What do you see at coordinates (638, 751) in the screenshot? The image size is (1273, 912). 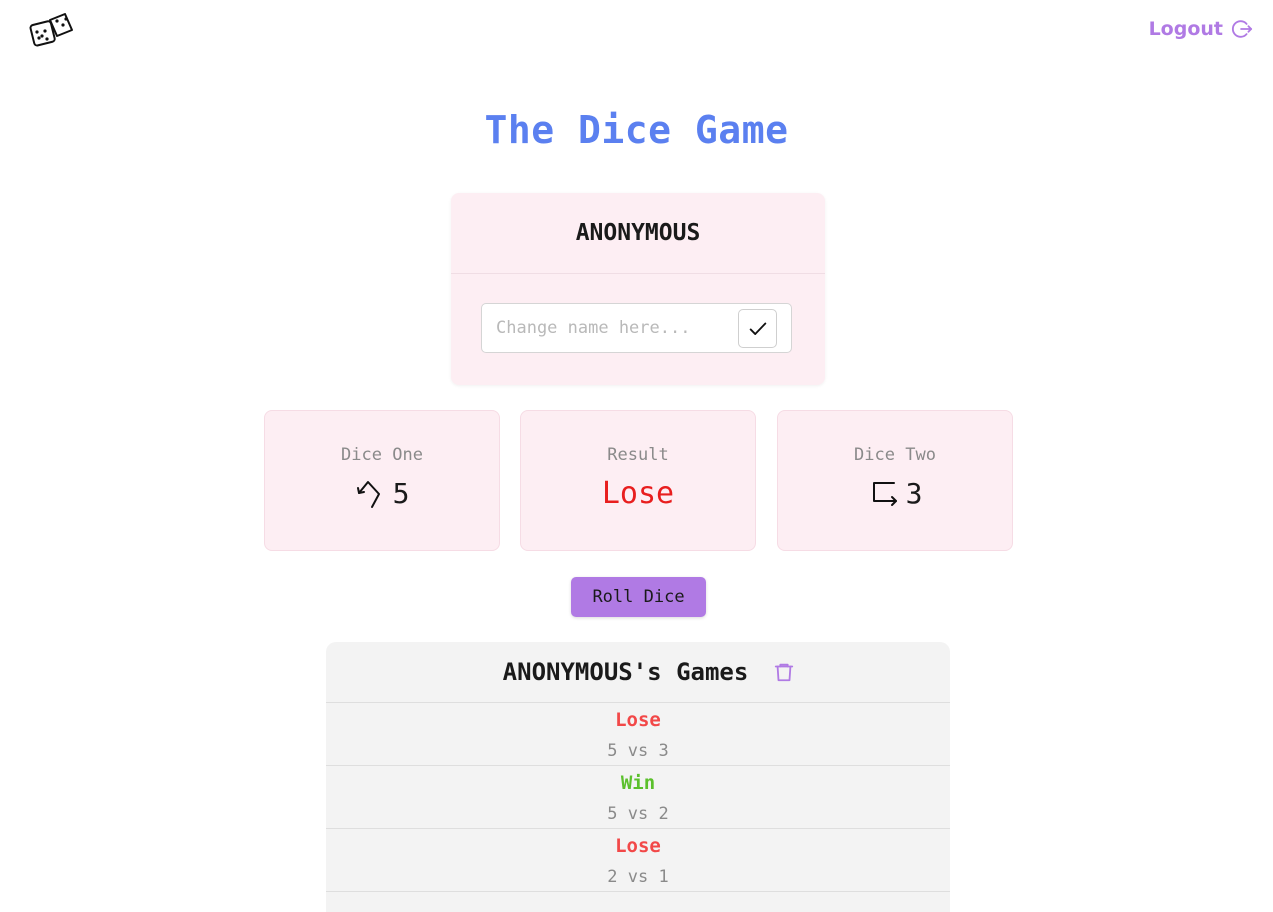 I see `game-score: 5 vs 3` at bounding box center [638, 751].